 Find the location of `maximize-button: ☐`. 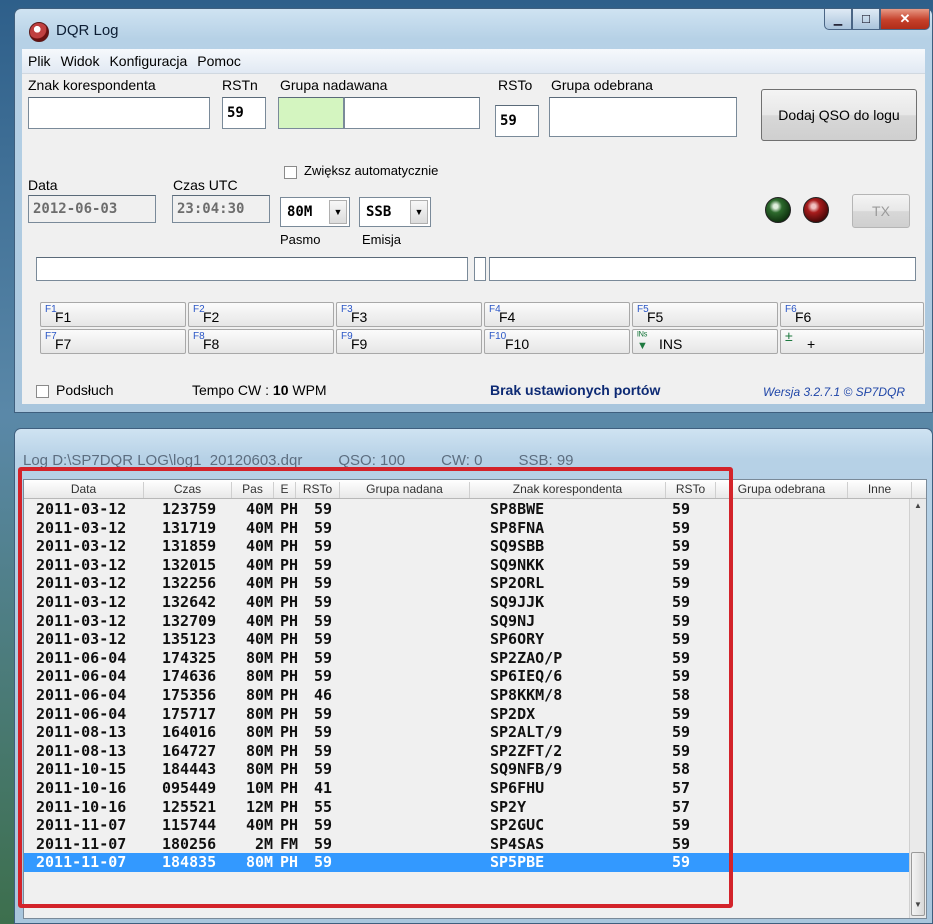

maximize-button: ☐ is located at coordinates (866, 19).